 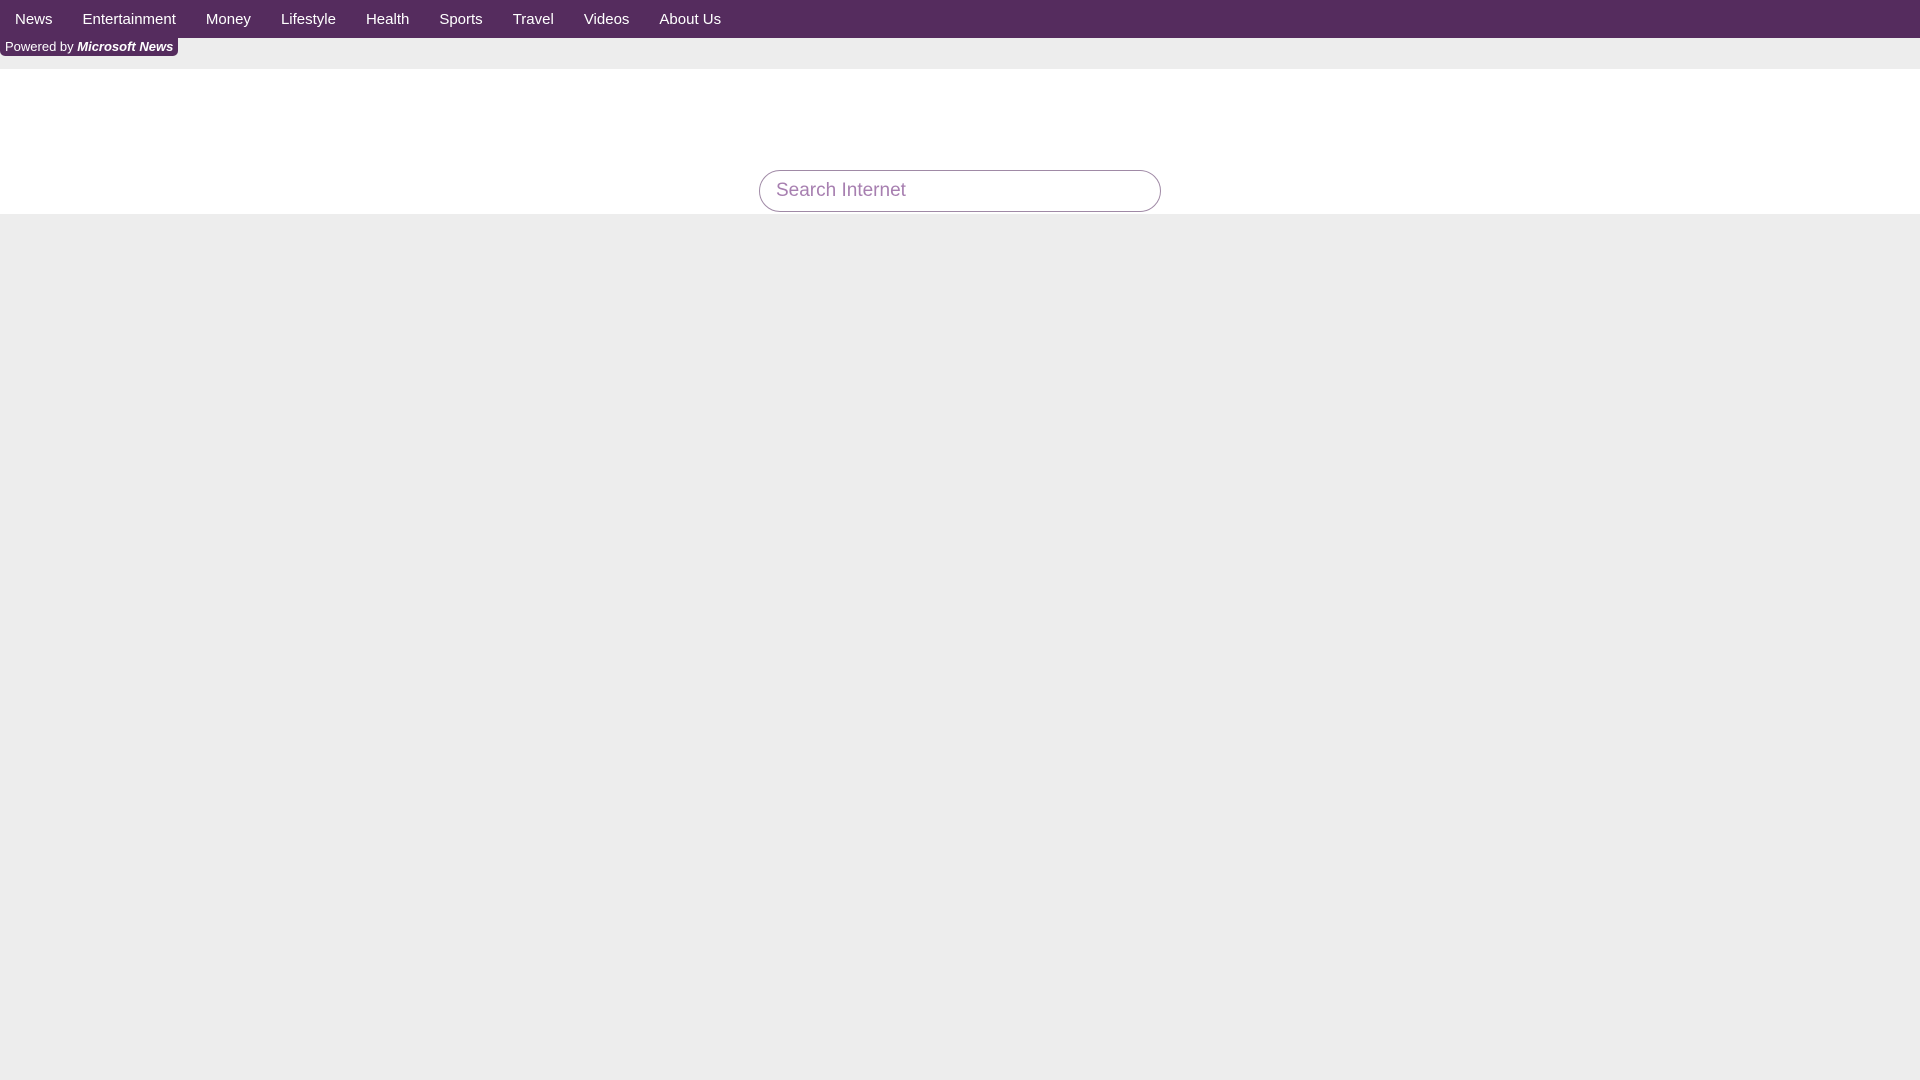 What do you see at coordinates (607, 19) in the screenshot?
I see `nav-item-videos: Videos` at bounding box center [607, 19].